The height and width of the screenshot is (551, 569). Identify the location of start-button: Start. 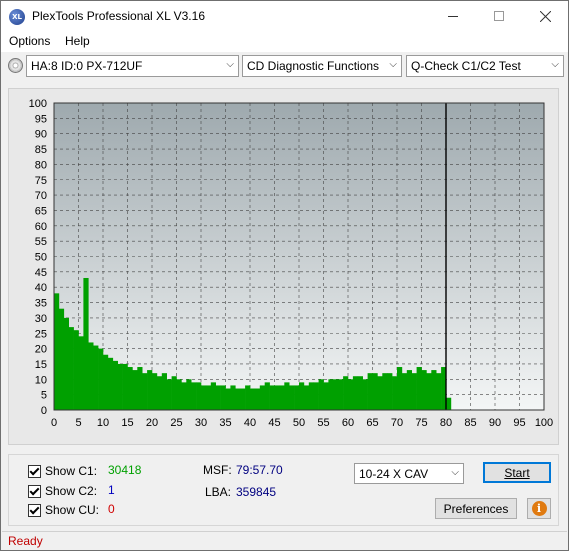
(517, 472).